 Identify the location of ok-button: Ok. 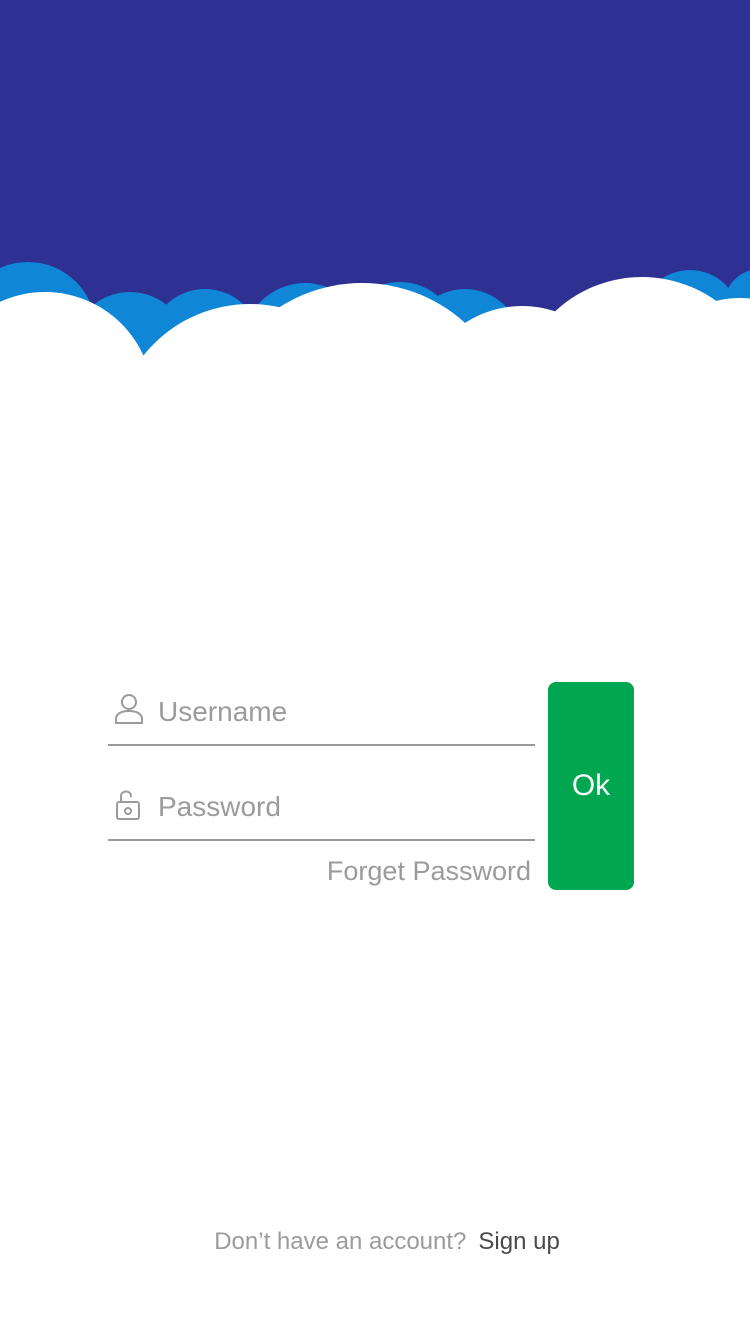
(591, 786).